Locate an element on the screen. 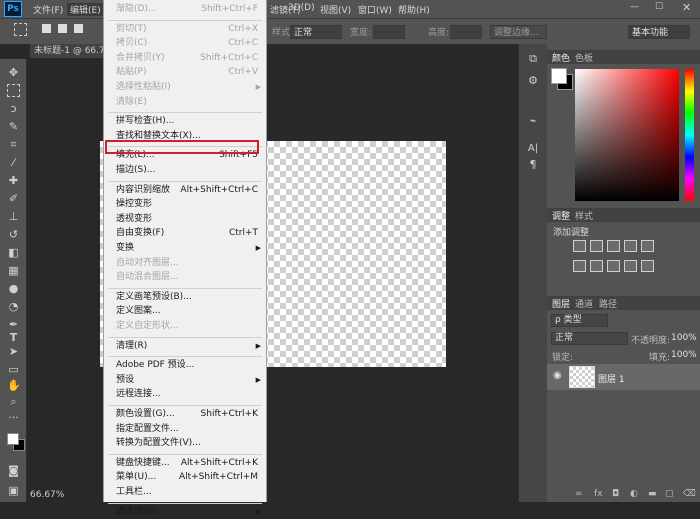 The height and width of the screenshot is (519, 700). brush-panel-icon: ⌁ is located at coordinates (533, 121).